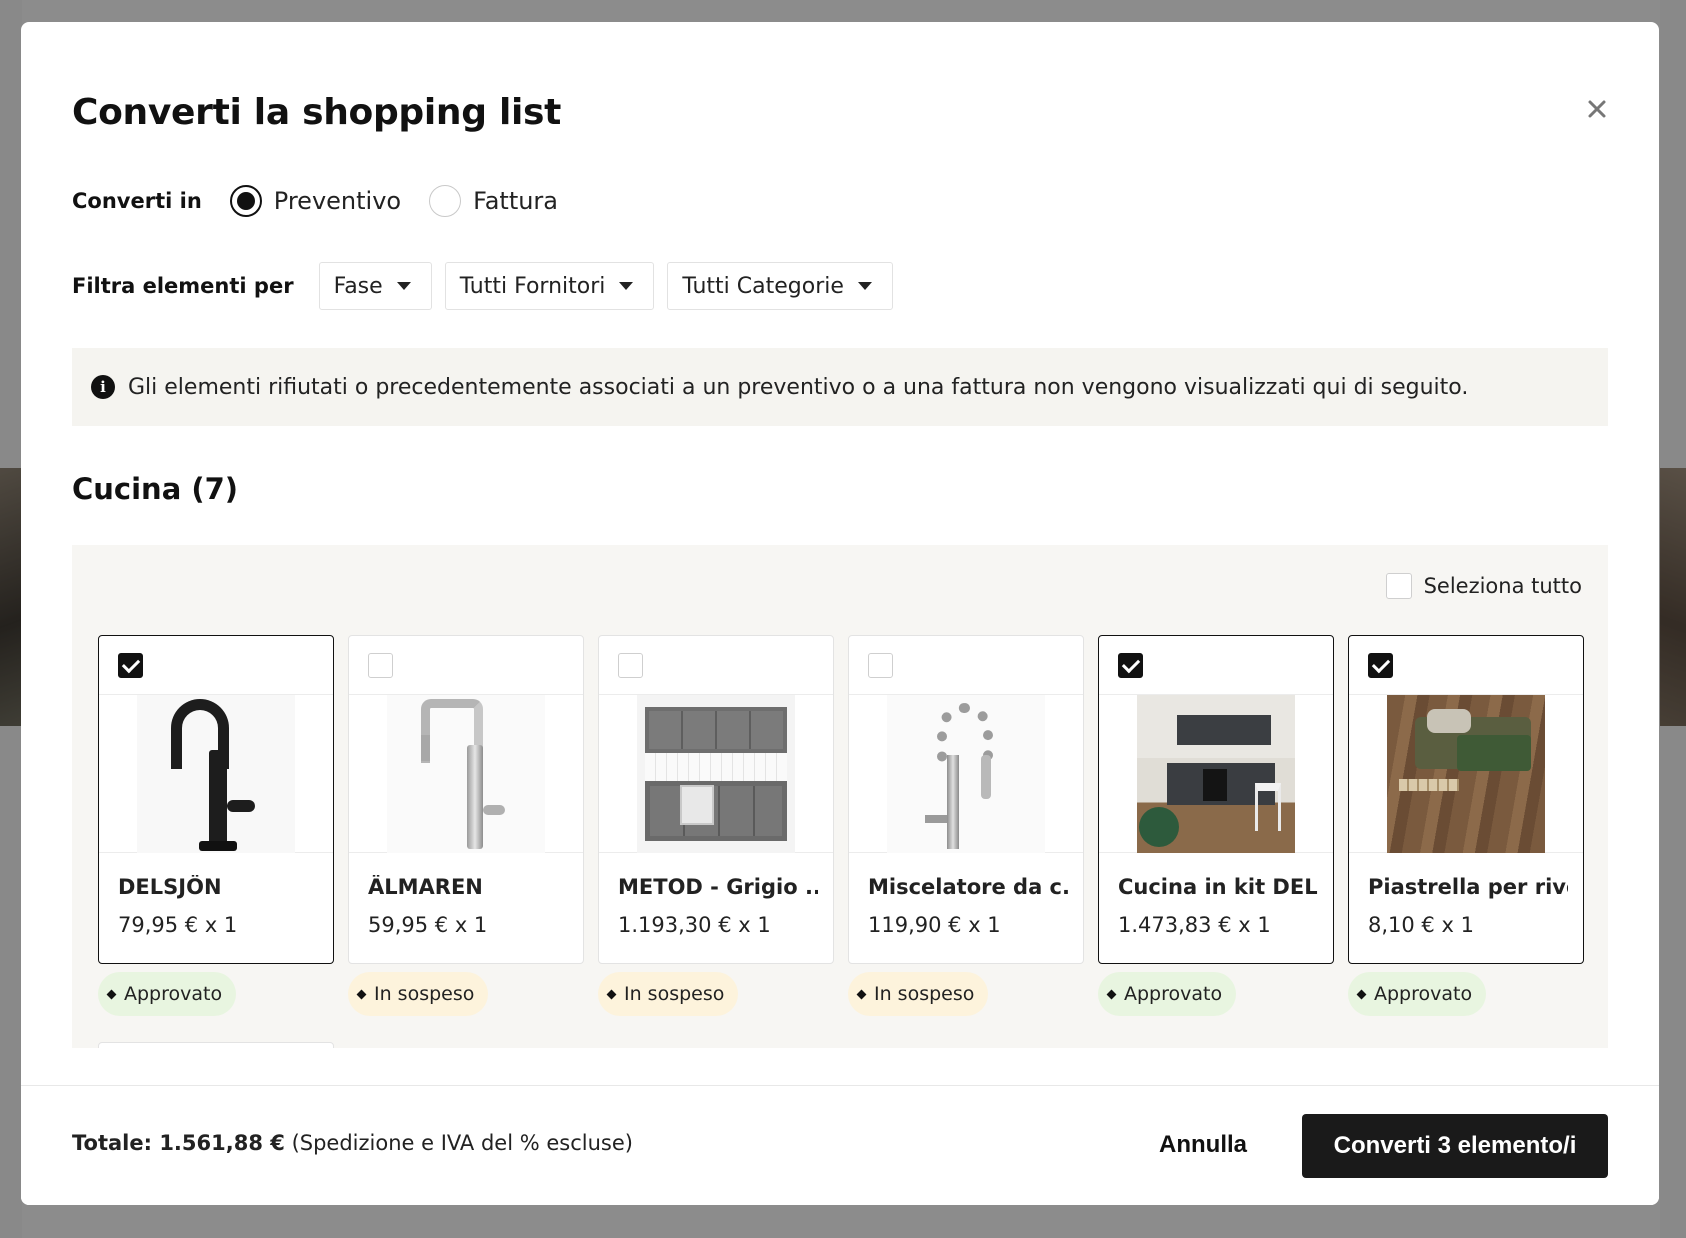  I want to click on dropdown-value: Fase, so click(358, 286).